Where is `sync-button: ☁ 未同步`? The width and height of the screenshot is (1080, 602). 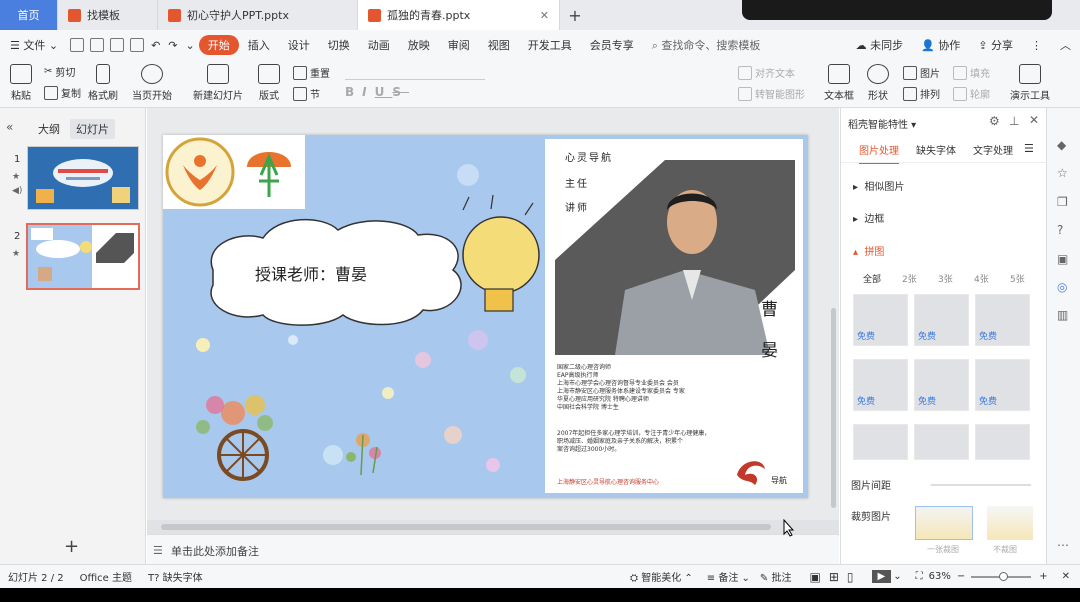 sync-button: ☁ 未同步 is located at coordinates (880, 45).